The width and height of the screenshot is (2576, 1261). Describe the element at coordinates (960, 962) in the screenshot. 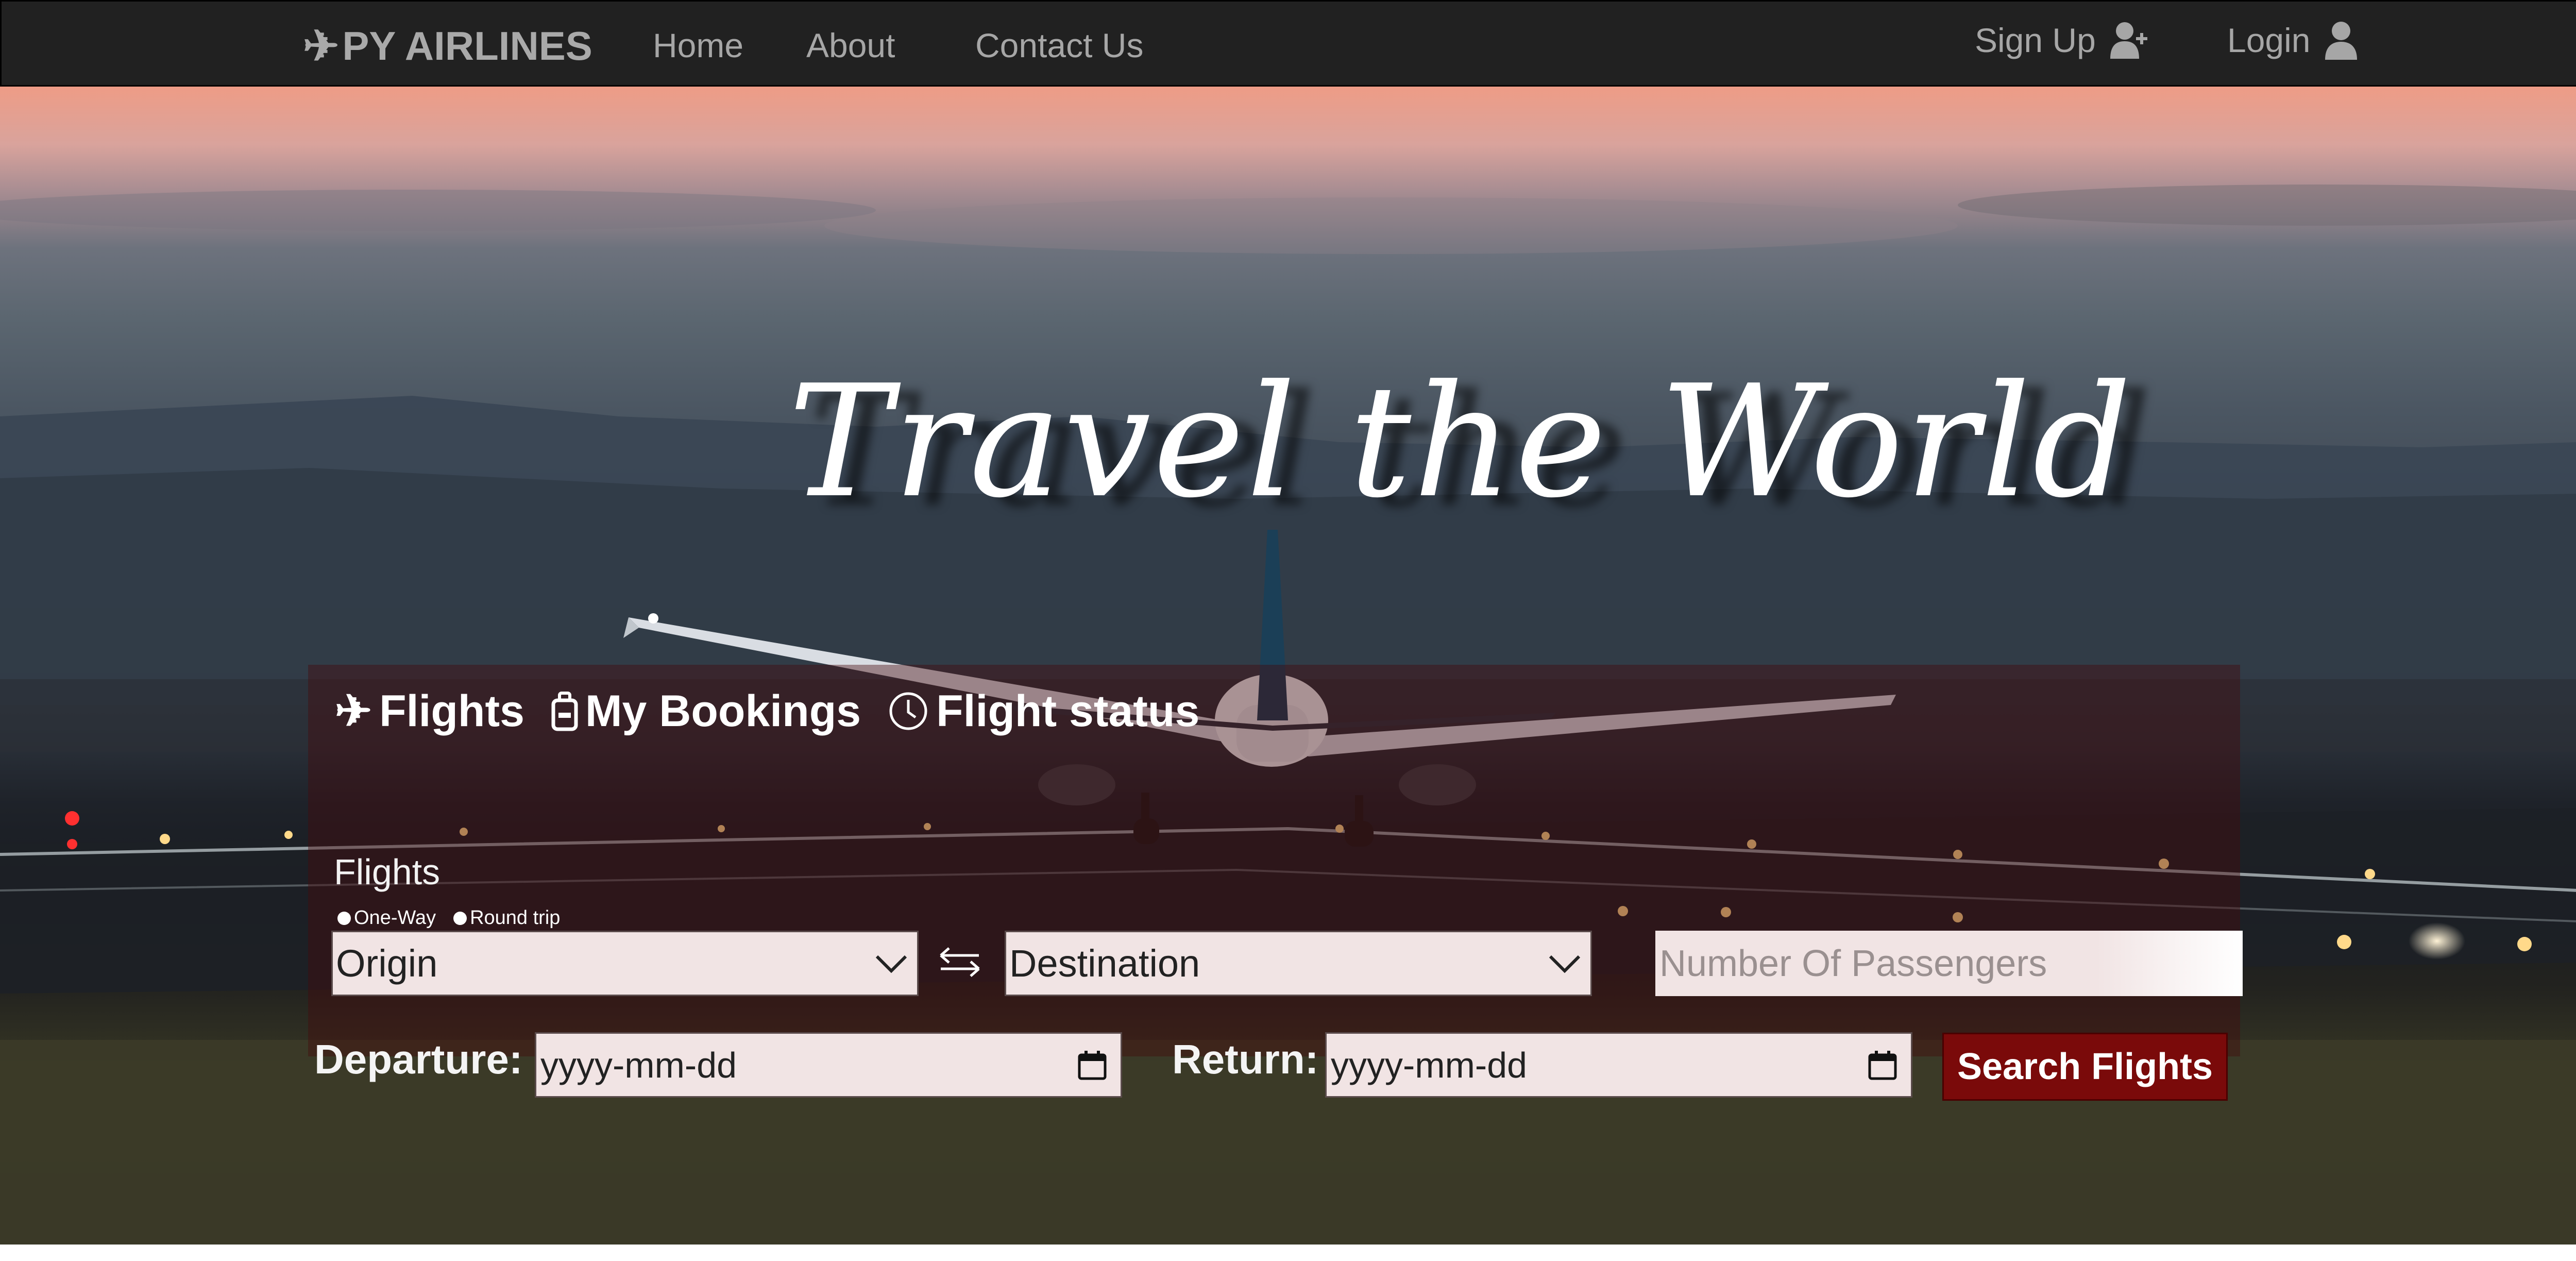

I see `swap-arrows-icon` at that location.